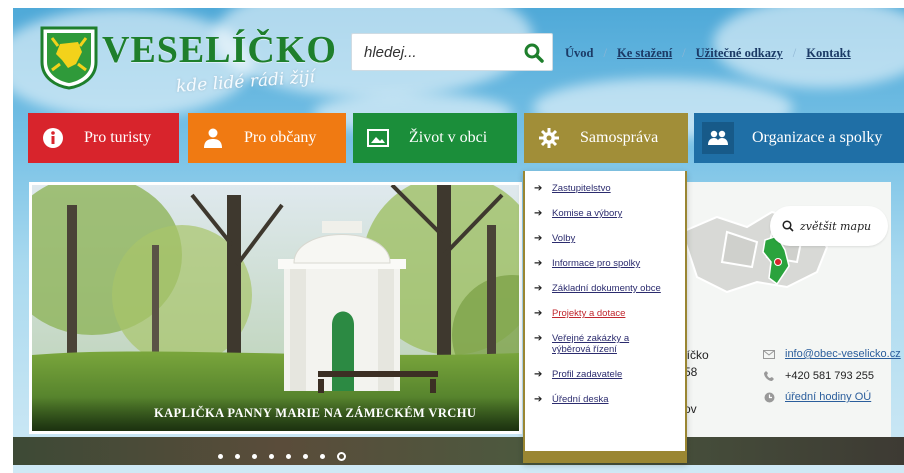 The image size is (904, 473). What do you see at coordinates (769, 397) in the screenshot?
I see `clock-icon` at bounding box center [769, 397].